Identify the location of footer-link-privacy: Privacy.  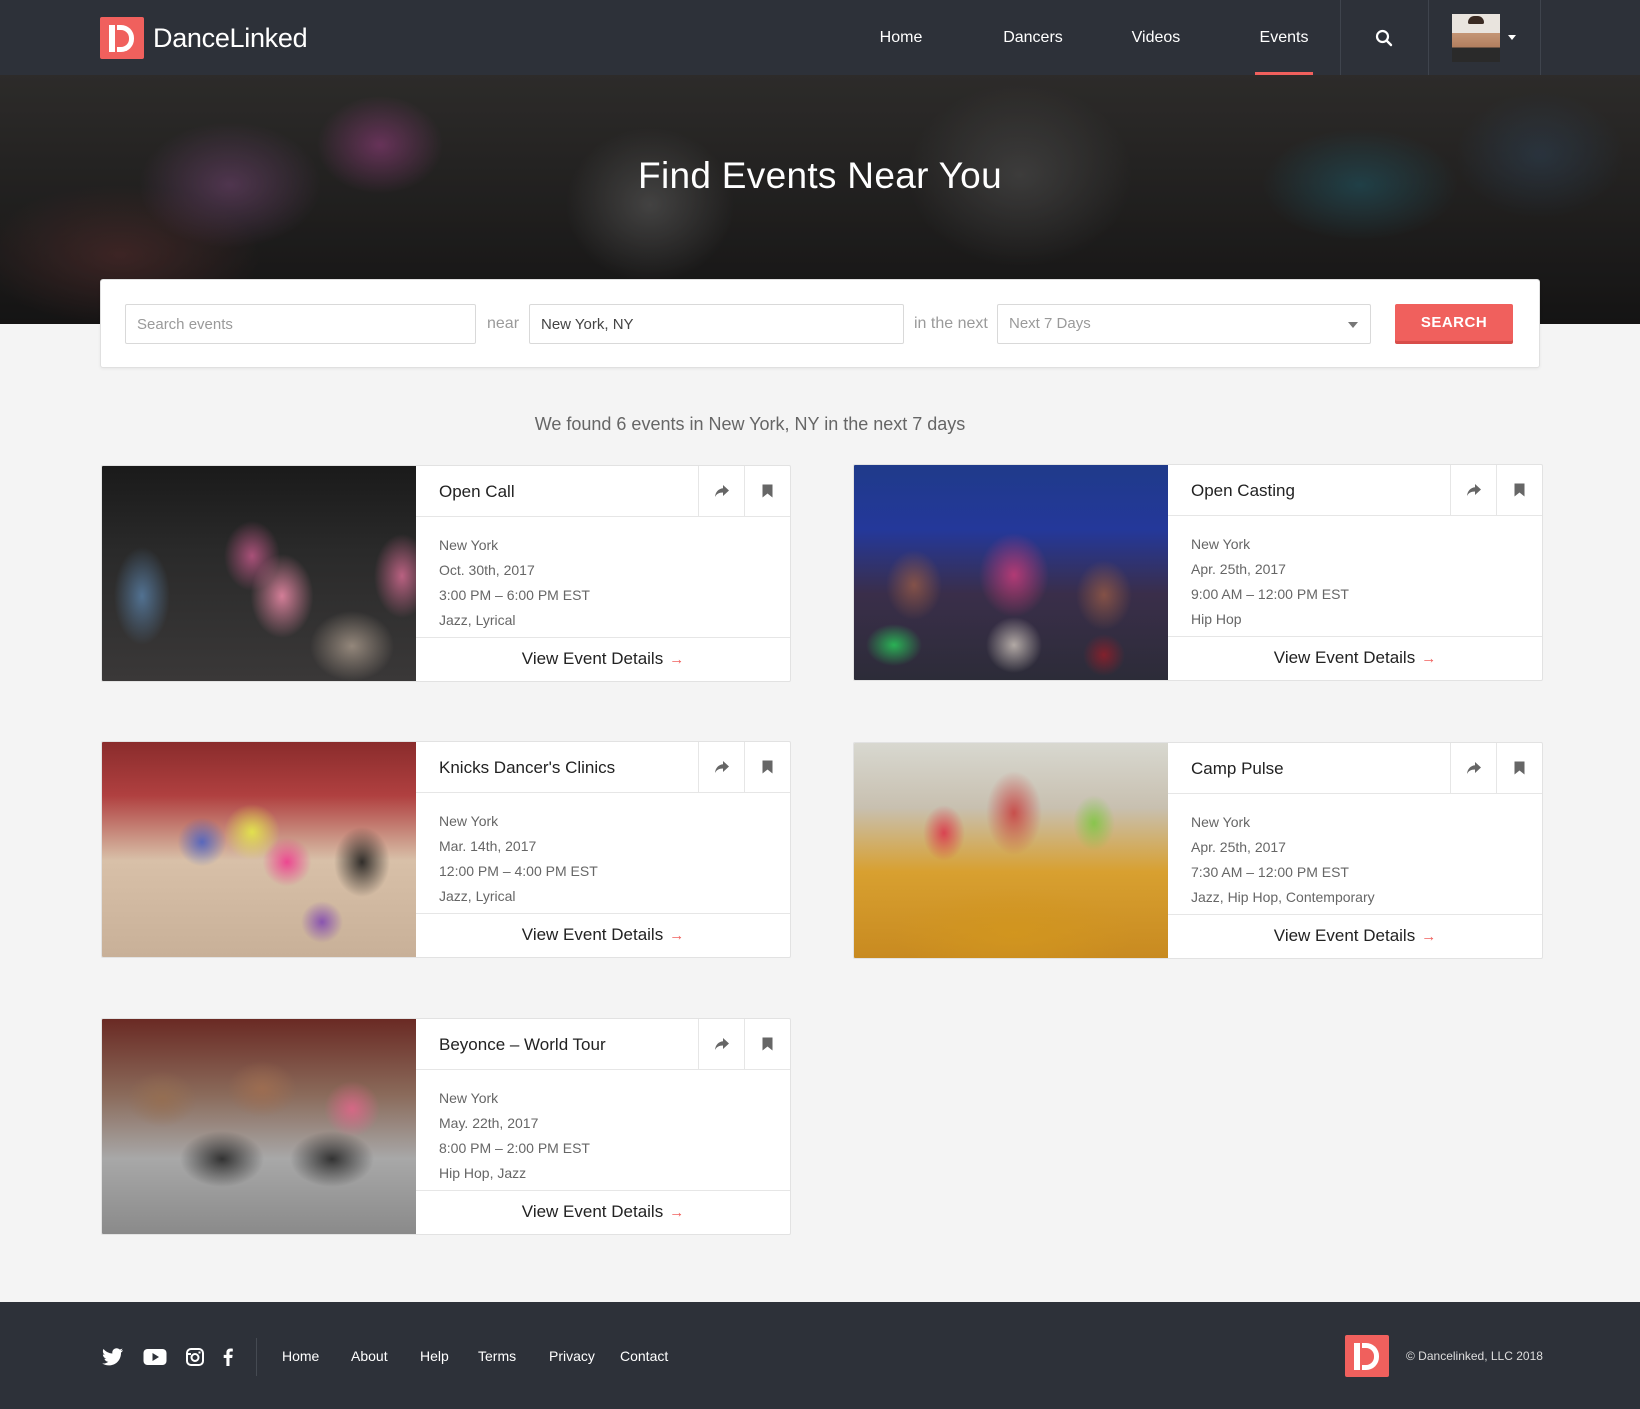
(572, 1356).